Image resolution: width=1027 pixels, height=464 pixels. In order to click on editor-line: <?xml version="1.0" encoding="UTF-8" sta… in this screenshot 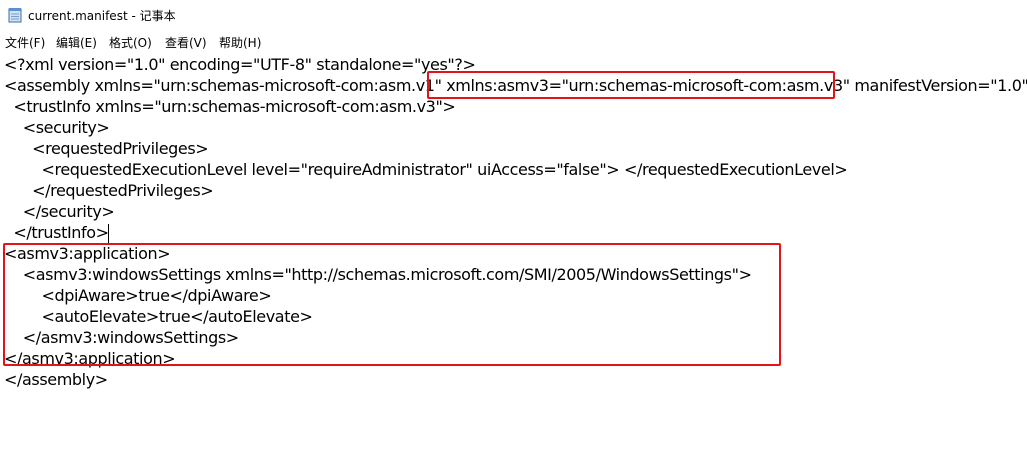, I will do `click(240, 64)`.